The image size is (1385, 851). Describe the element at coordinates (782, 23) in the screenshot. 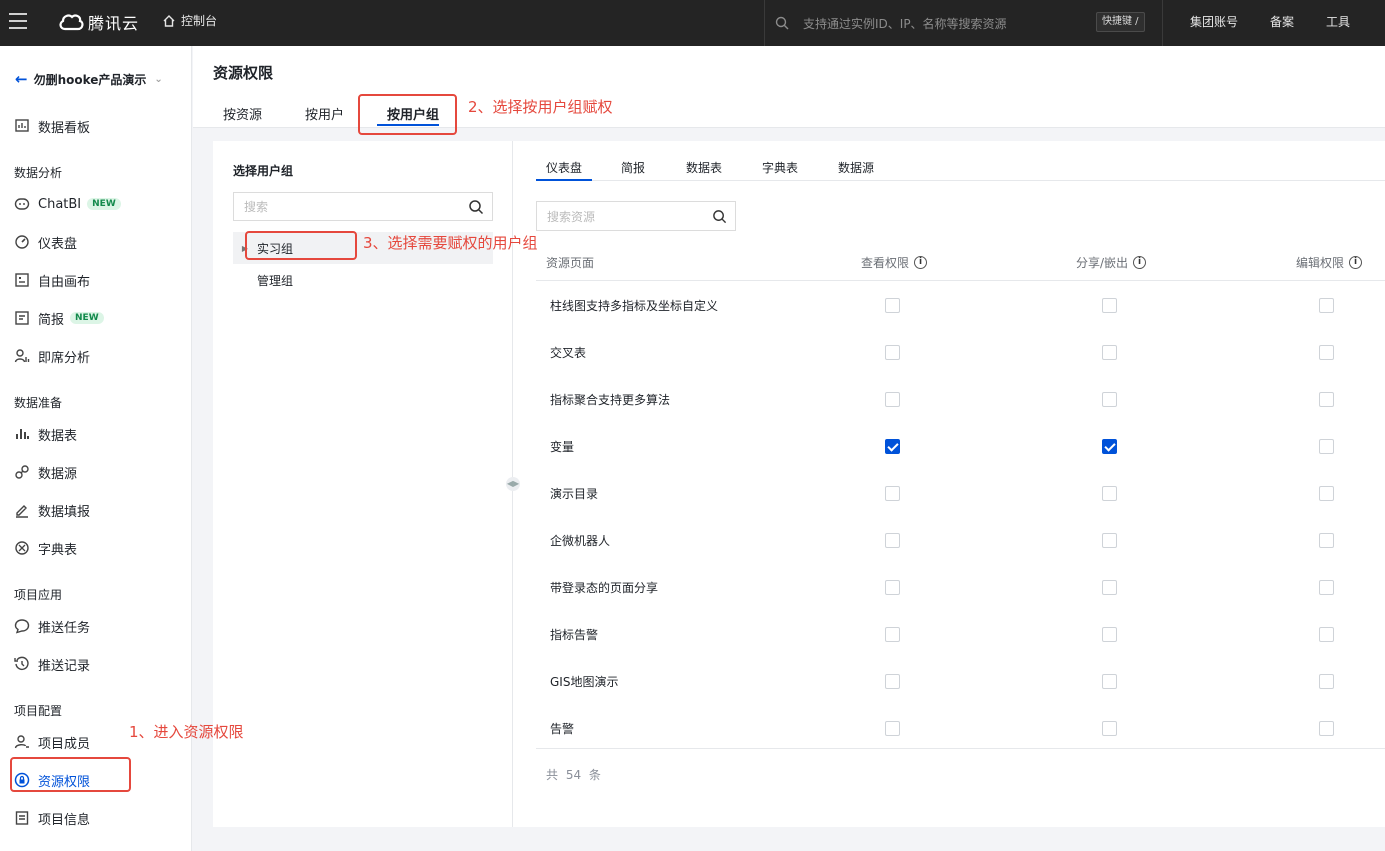

I see `search-icon` at that location.